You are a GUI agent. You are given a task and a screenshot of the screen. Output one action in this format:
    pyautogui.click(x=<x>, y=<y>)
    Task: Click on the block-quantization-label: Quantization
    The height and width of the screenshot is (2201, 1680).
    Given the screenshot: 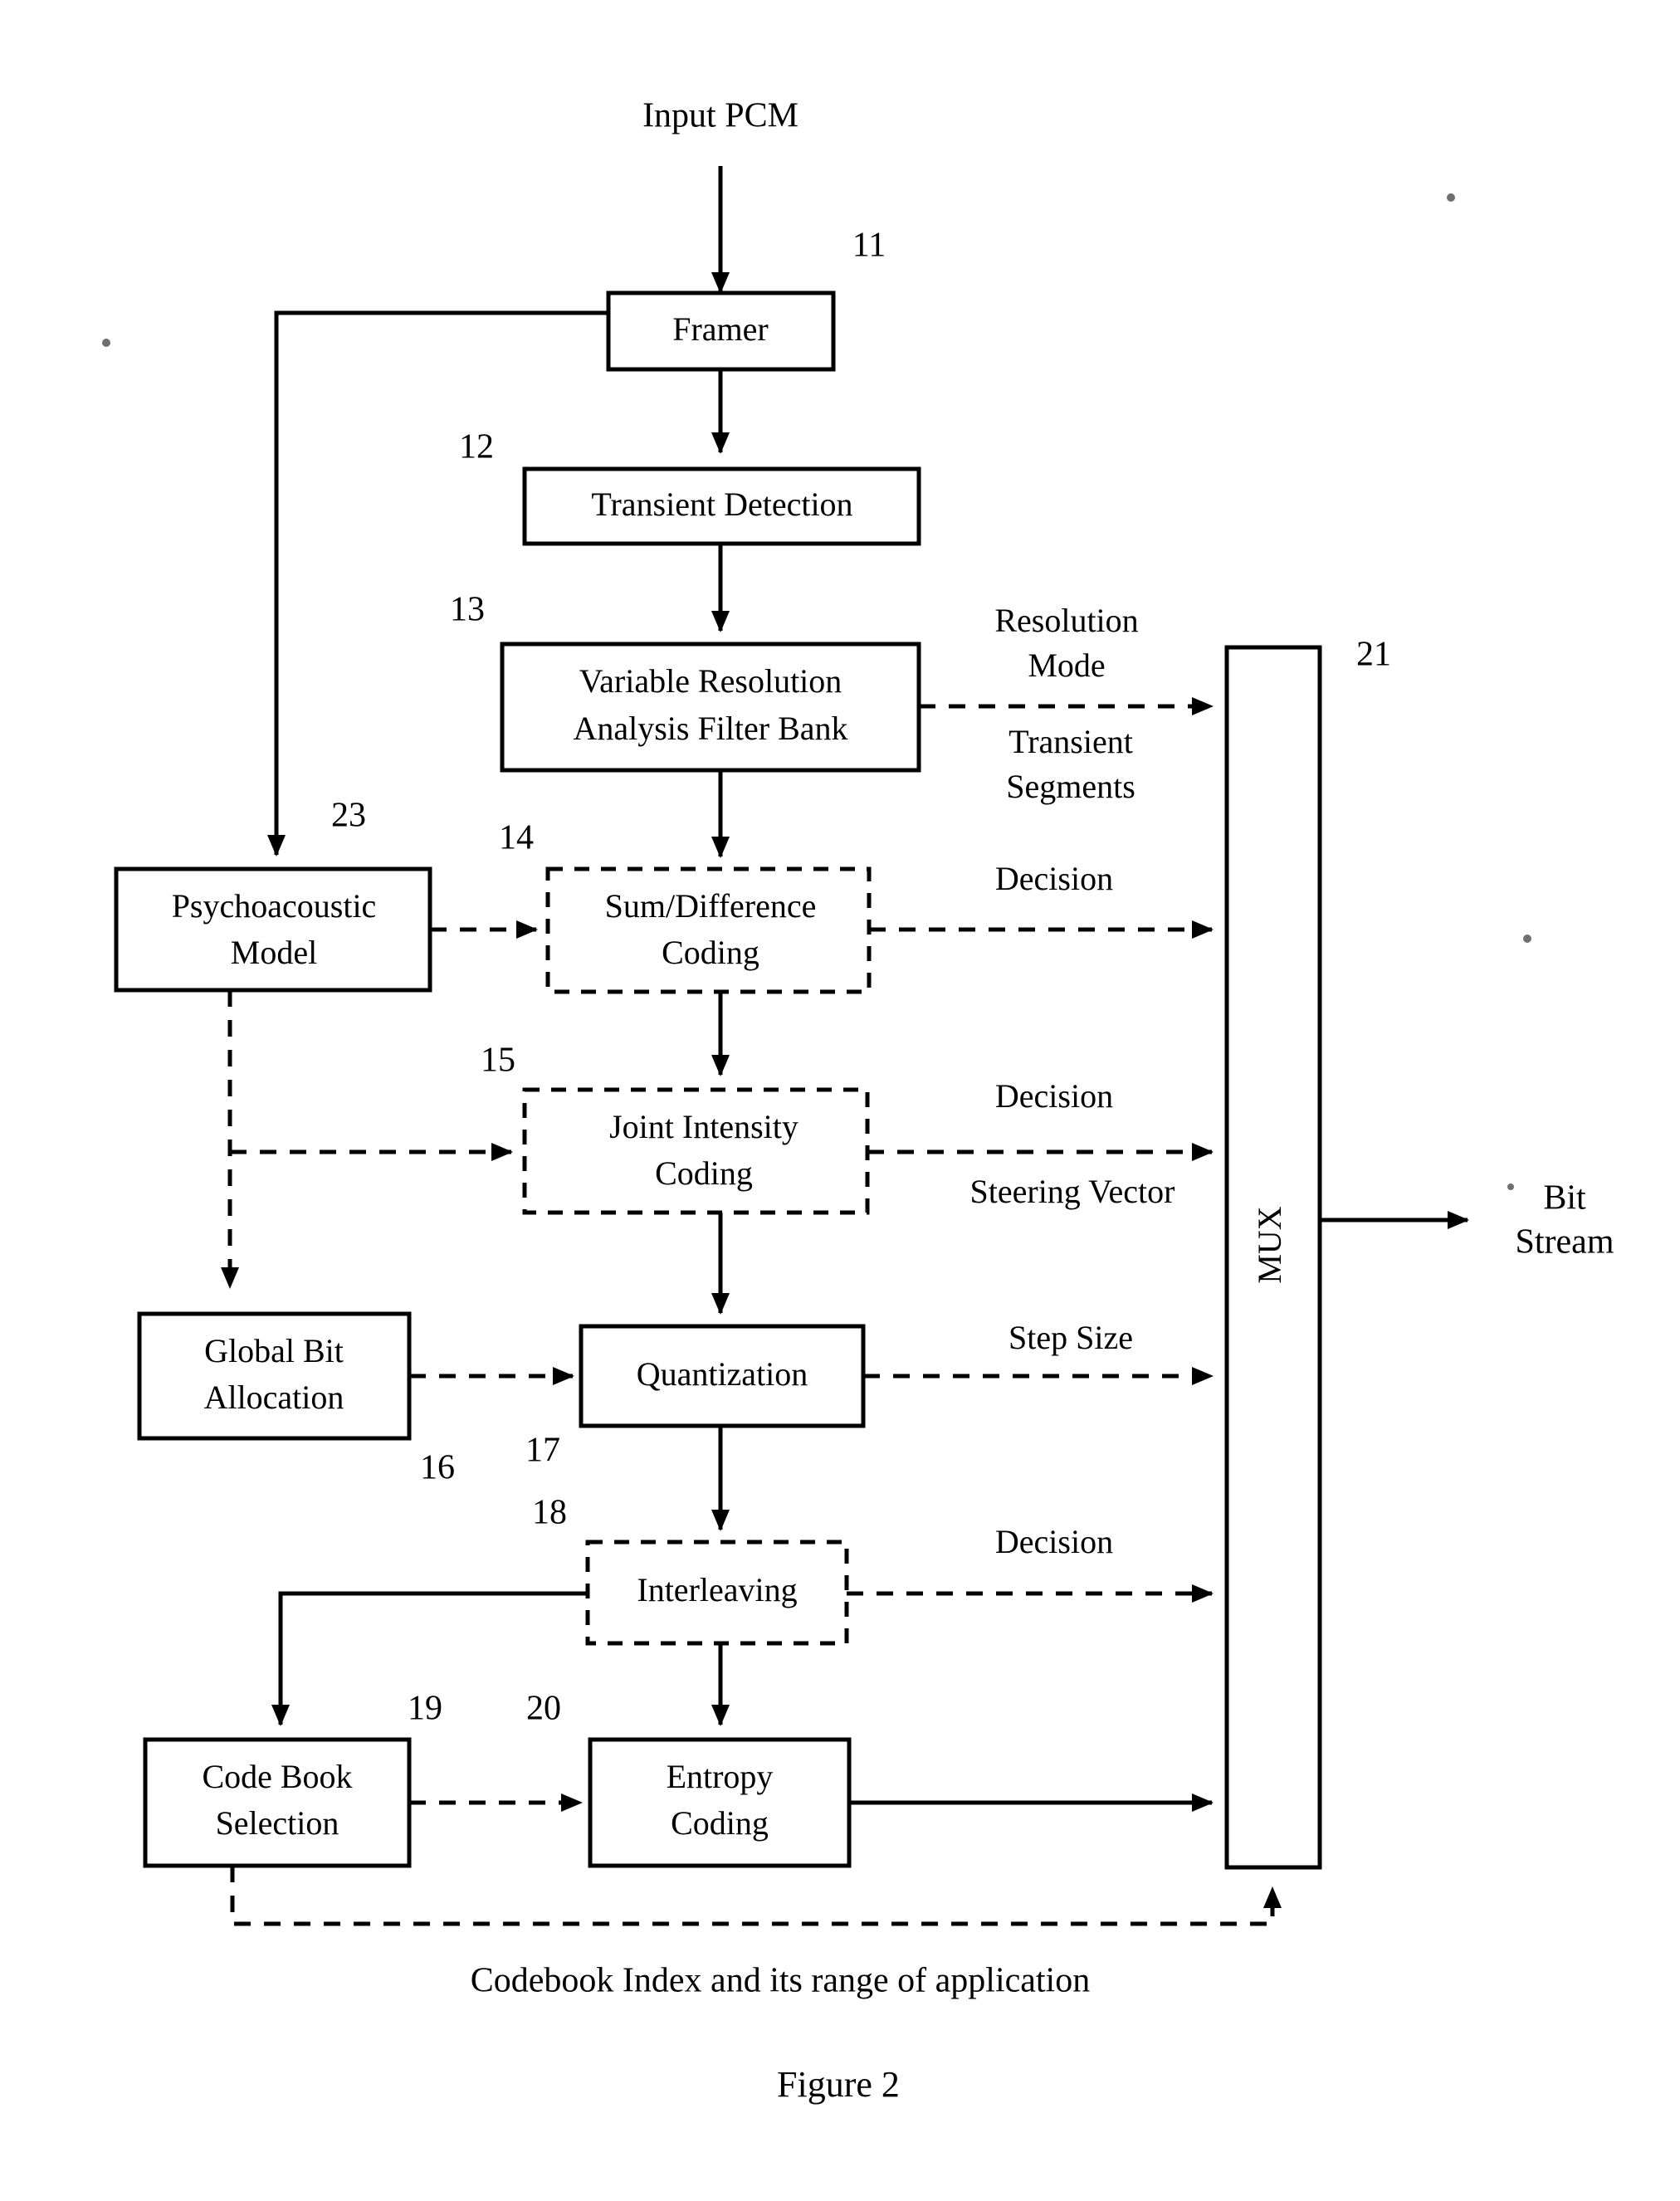 What is the action you would take?
    pyautogui.click(x=722, y=1374)
    